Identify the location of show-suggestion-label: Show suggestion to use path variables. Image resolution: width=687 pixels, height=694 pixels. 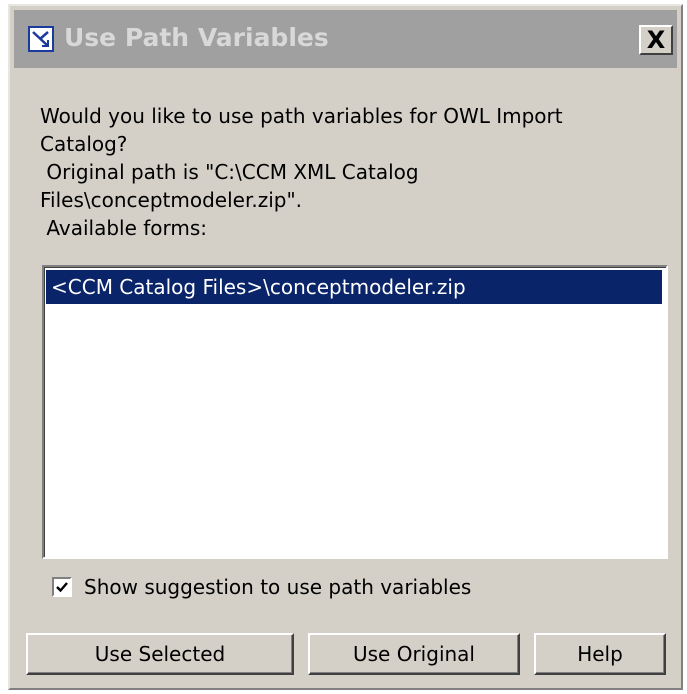
(277, 587).